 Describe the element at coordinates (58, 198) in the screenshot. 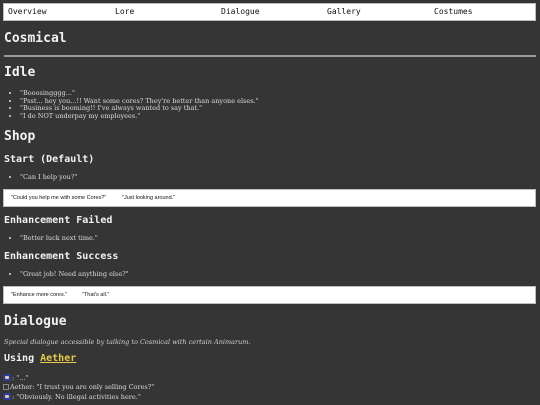

I see `choice-help-with-cores: "Could you help me with some Cores?"` at that location.